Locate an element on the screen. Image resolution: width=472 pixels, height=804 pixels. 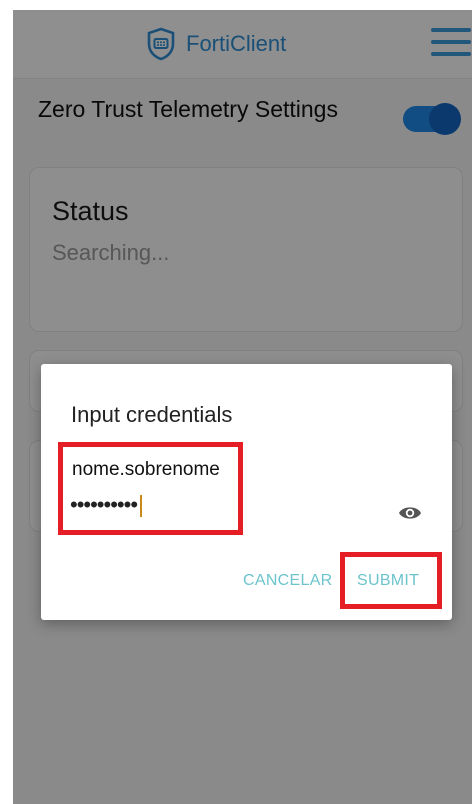
dialog-title: Input credentials is located at coordinates (152, 414).